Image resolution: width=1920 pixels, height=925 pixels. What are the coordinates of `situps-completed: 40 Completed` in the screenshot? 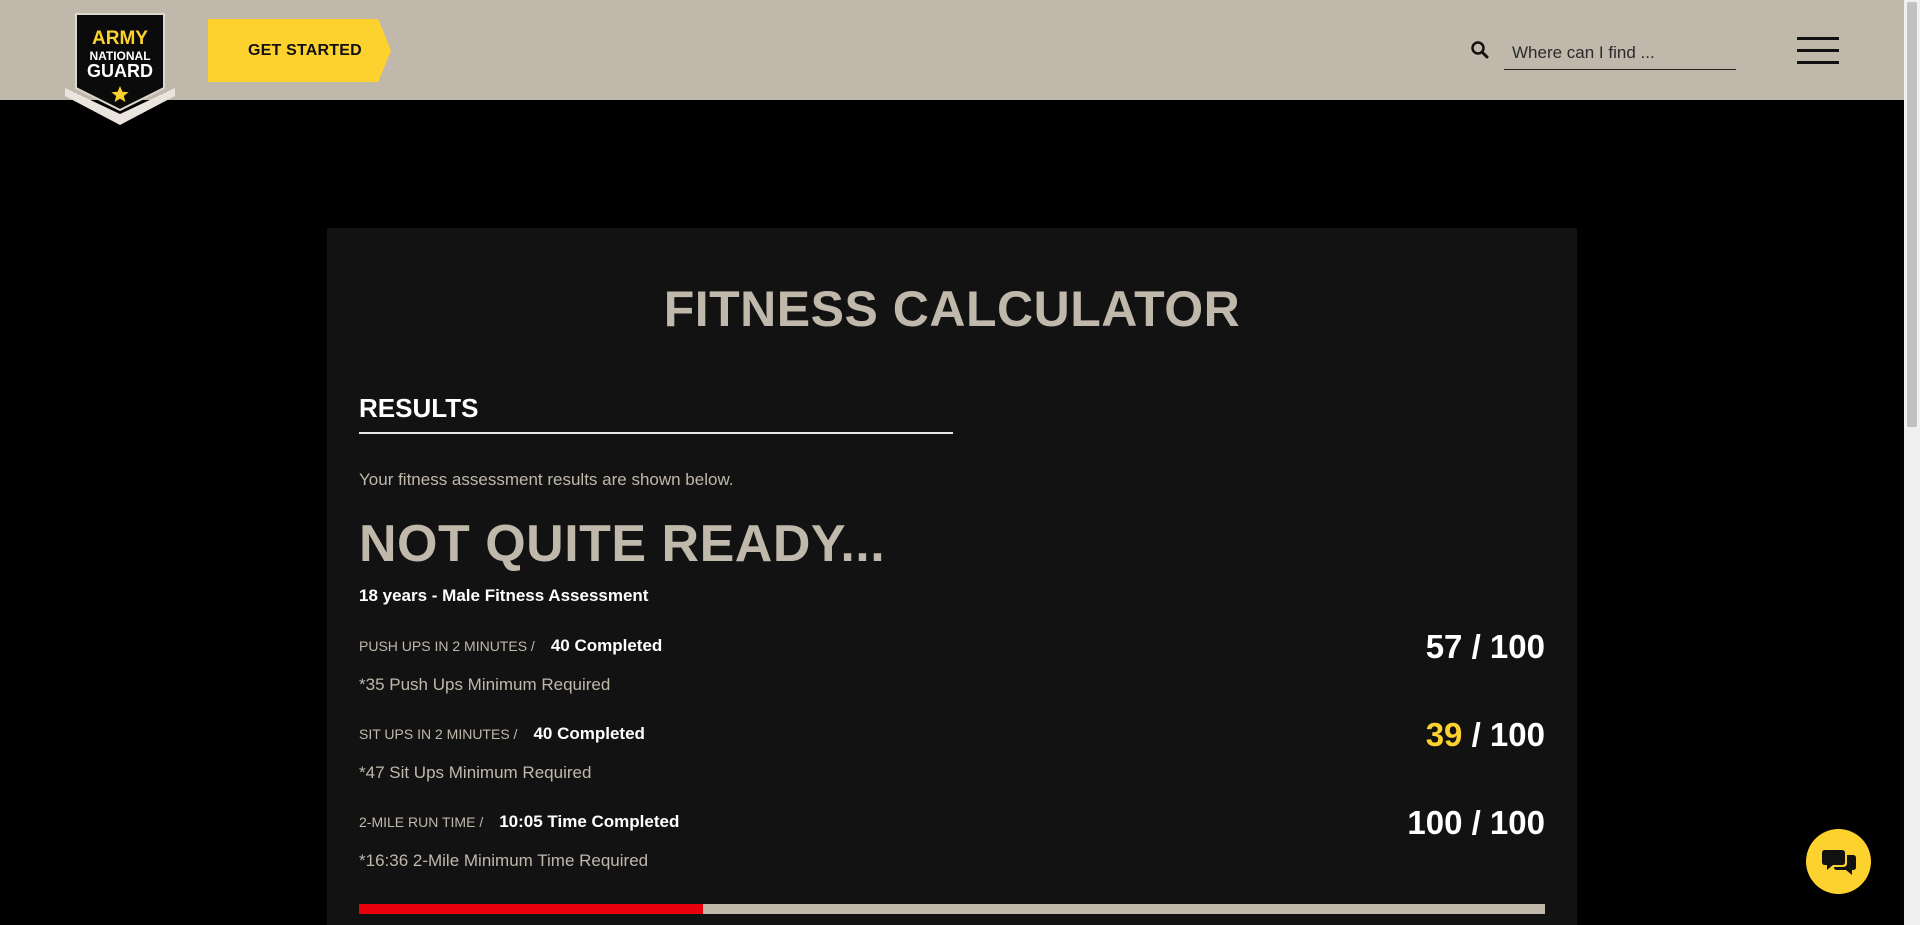 It's located at (589, 733).